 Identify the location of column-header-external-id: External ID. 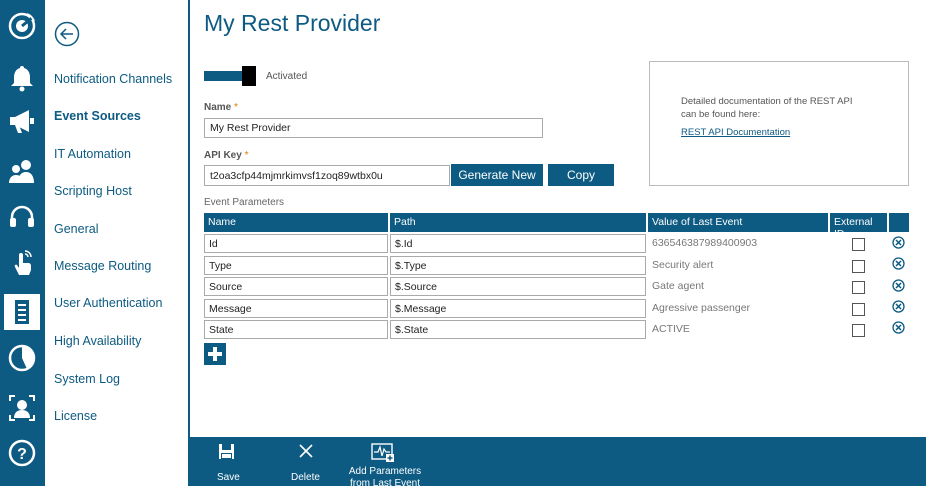
(858, 226).